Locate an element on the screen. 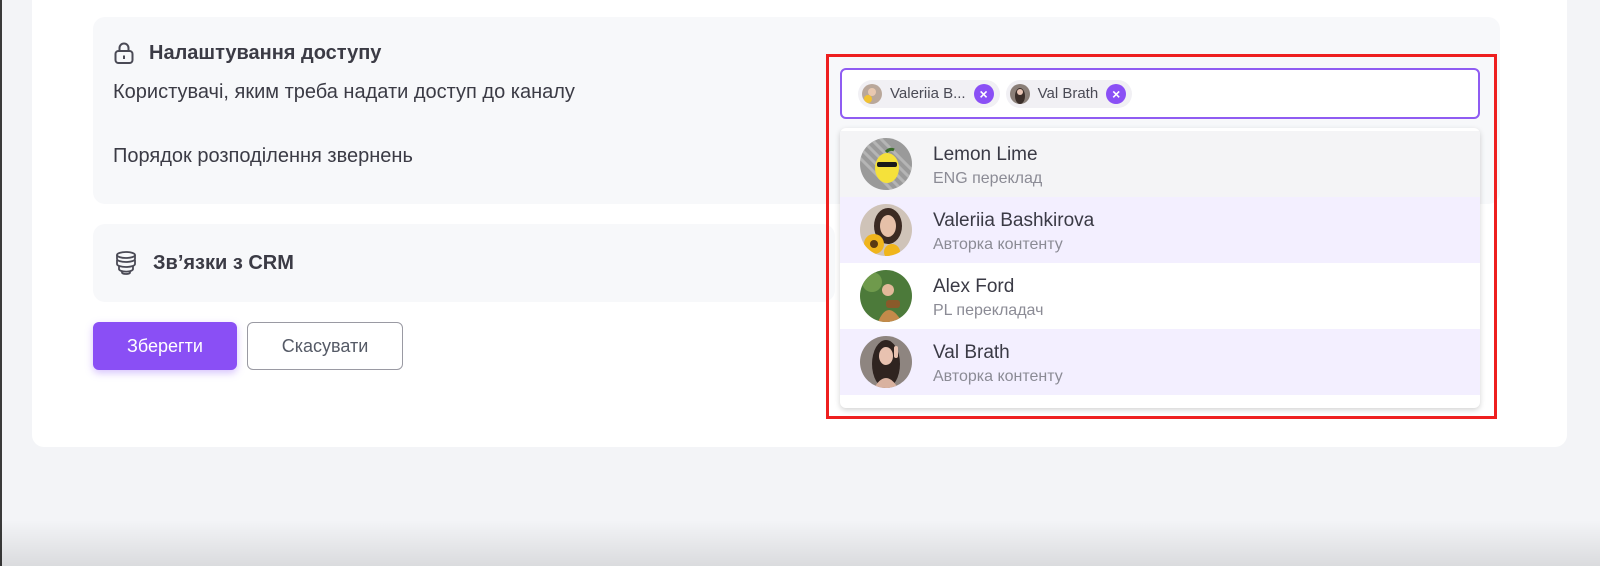  user-option: Lemon Lime ENG переклад is located at coordinates (1160, 164).